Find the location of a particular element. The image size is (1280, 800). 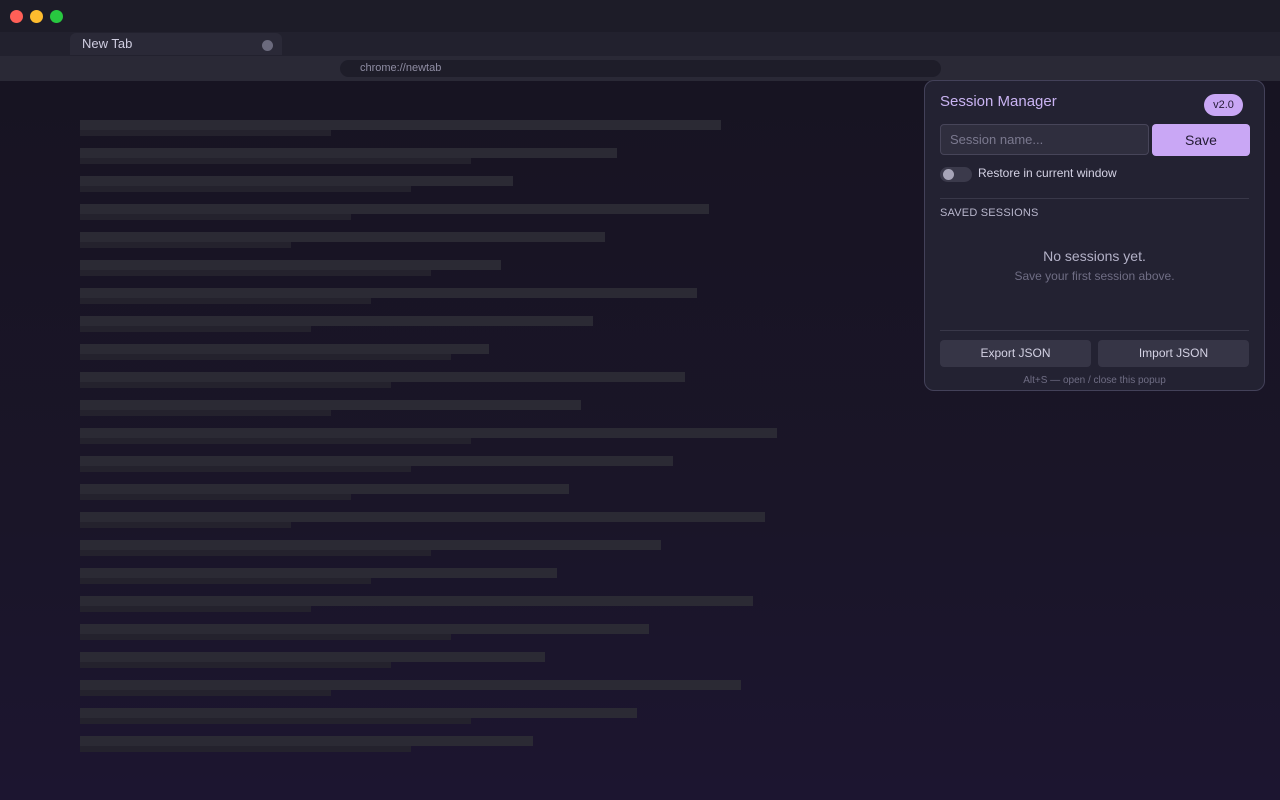

session-name-input is located at coordinates (1044, 139).